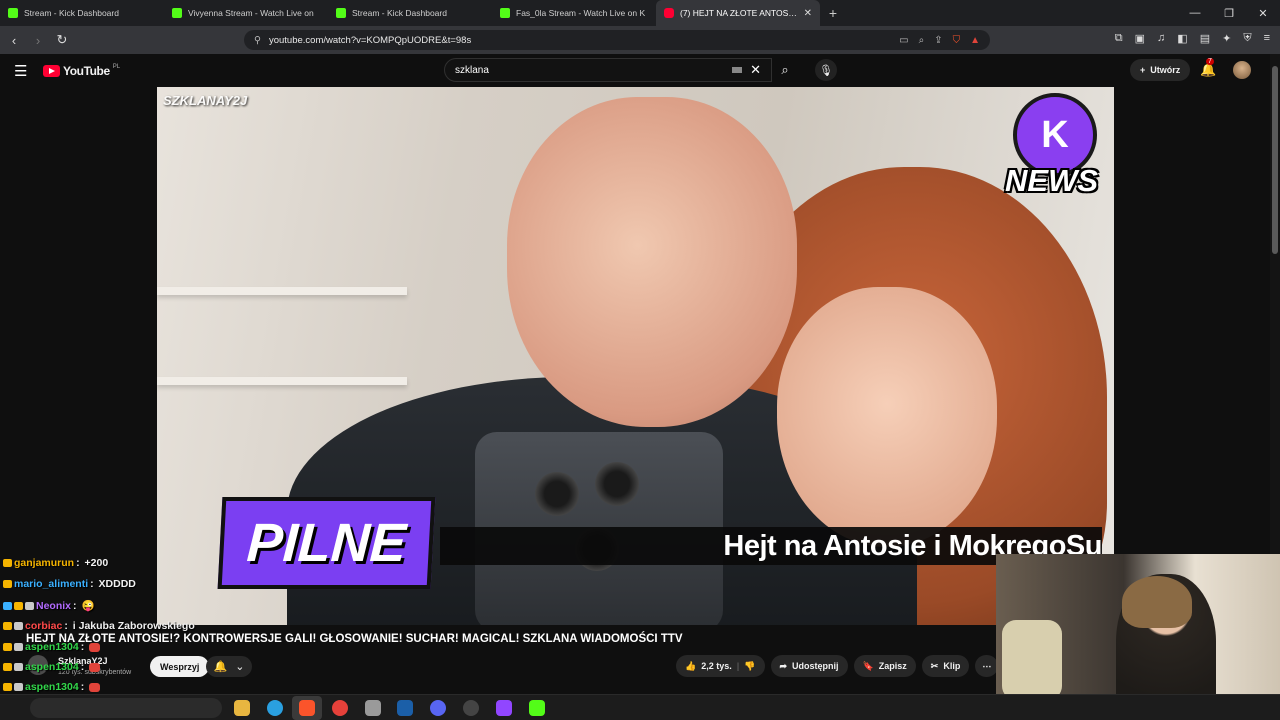 The width and height of the screenshot is (1280, 720). Describe the element at coordinates (975, 40) in the screenshot. I see `brave-rewards-icon: ▲` at that location.